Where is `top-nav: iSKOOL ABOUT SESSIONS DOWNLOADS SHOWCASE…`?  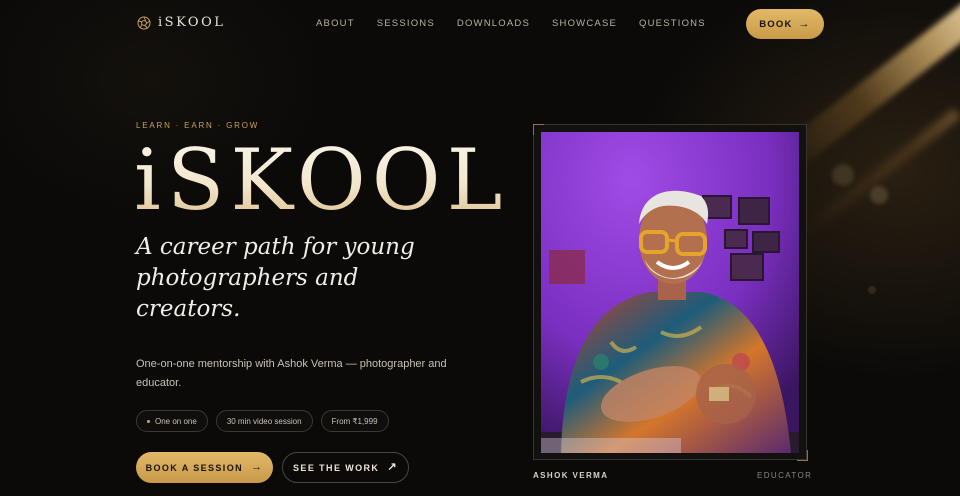 top-nav: iSKOOL ABOUT SESSIONS DOWNLOADS SHOWCASE… is located at coordinates (480, 24).